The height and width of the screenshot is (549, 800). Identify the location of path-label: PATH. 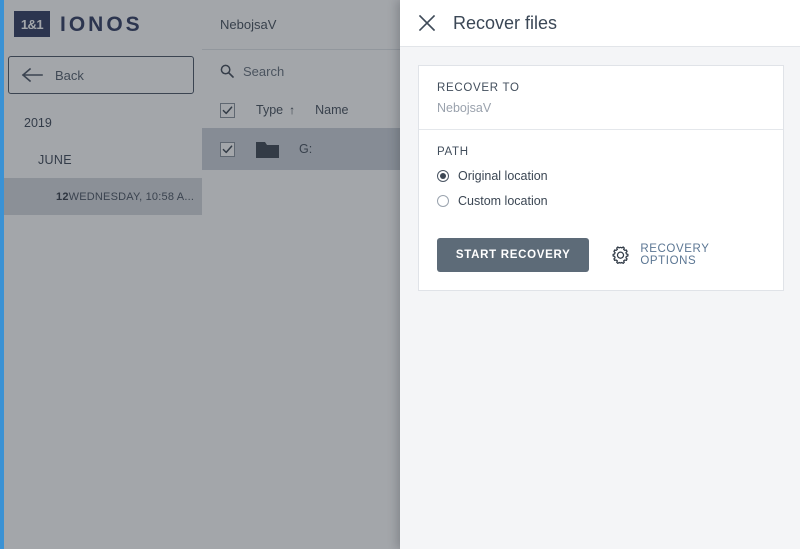
(453, 152).